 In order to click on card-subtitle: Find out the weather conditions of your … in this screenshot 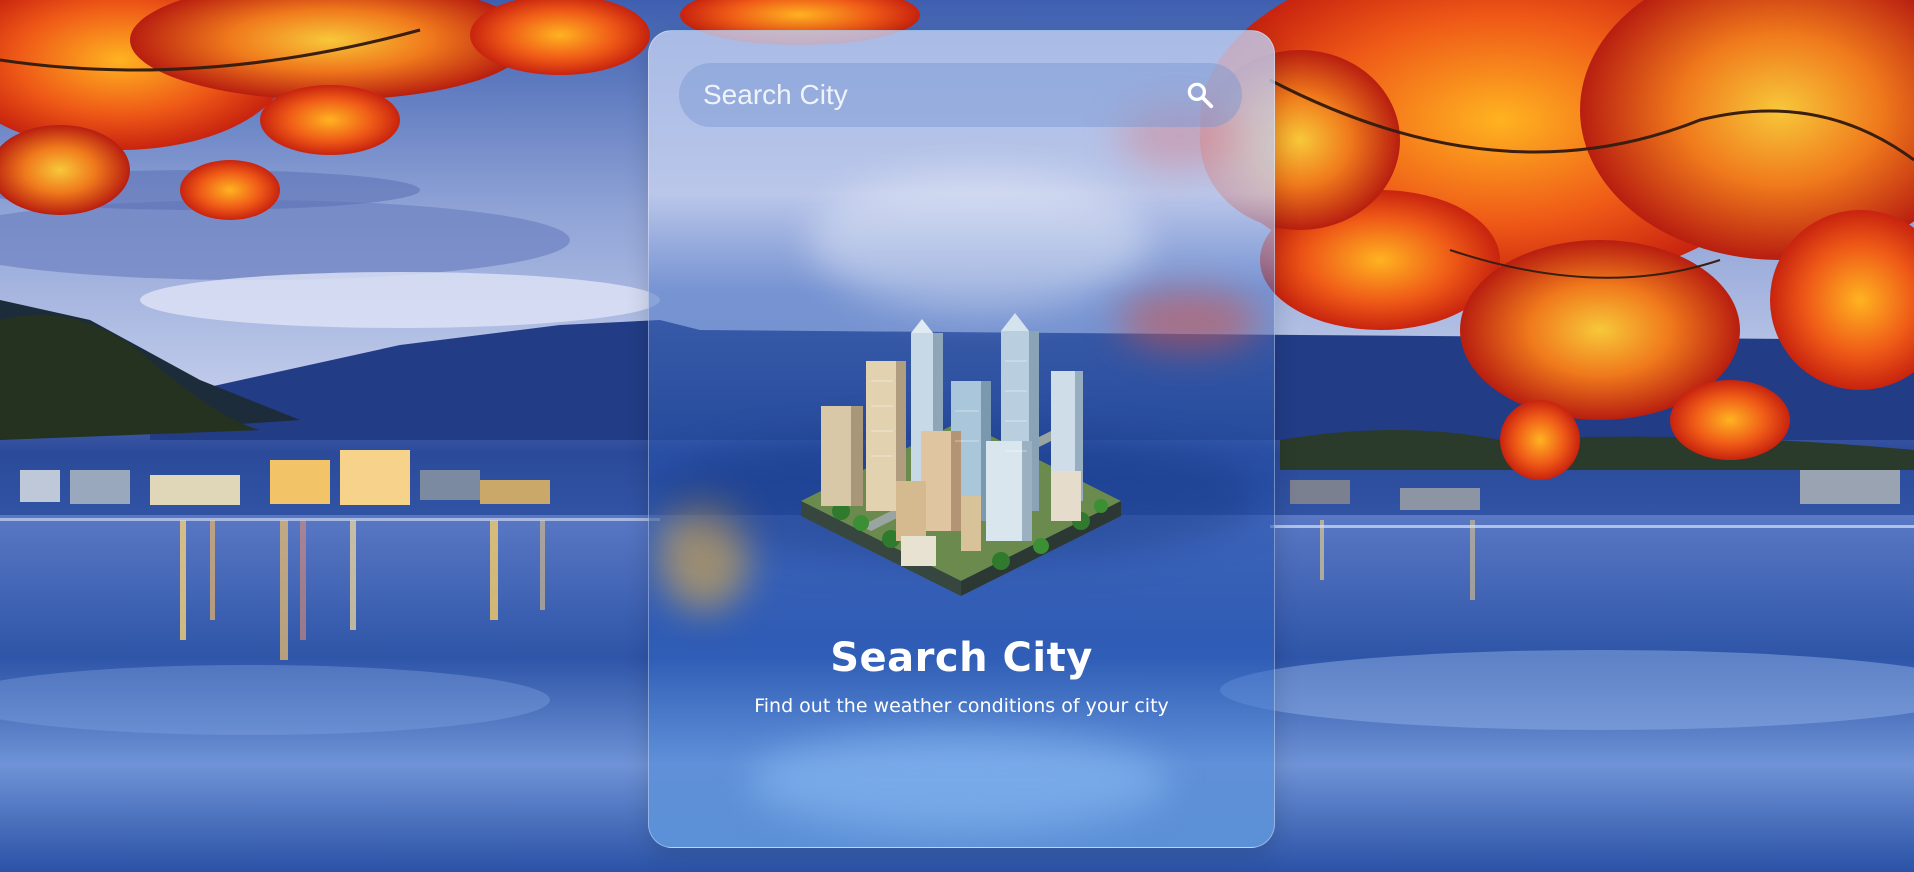, I will do `click(961, 706)`.